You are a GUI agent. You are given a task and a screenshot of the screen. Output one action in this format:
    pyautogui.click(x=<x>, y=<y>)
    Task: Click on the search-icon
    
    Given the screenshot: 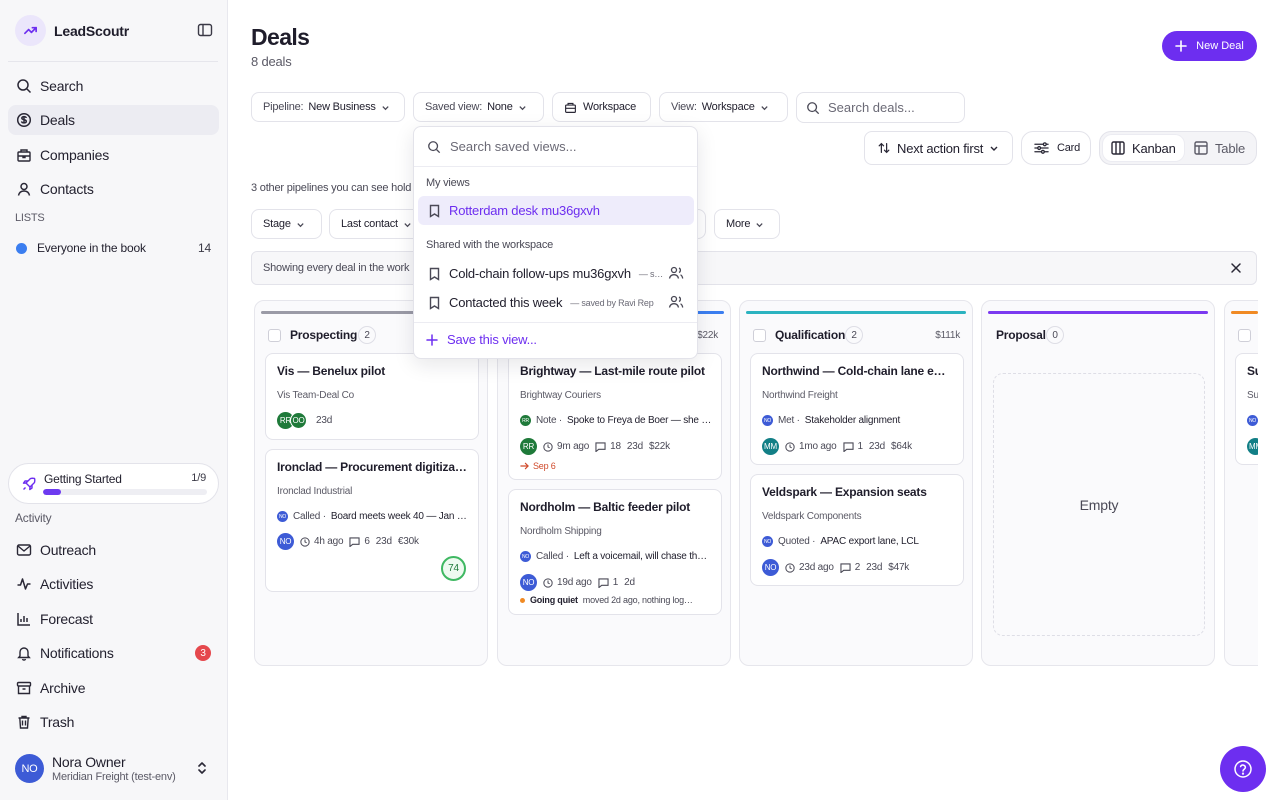 What is the action you would take?
    pyautogui.click(x=24, y=86)
    